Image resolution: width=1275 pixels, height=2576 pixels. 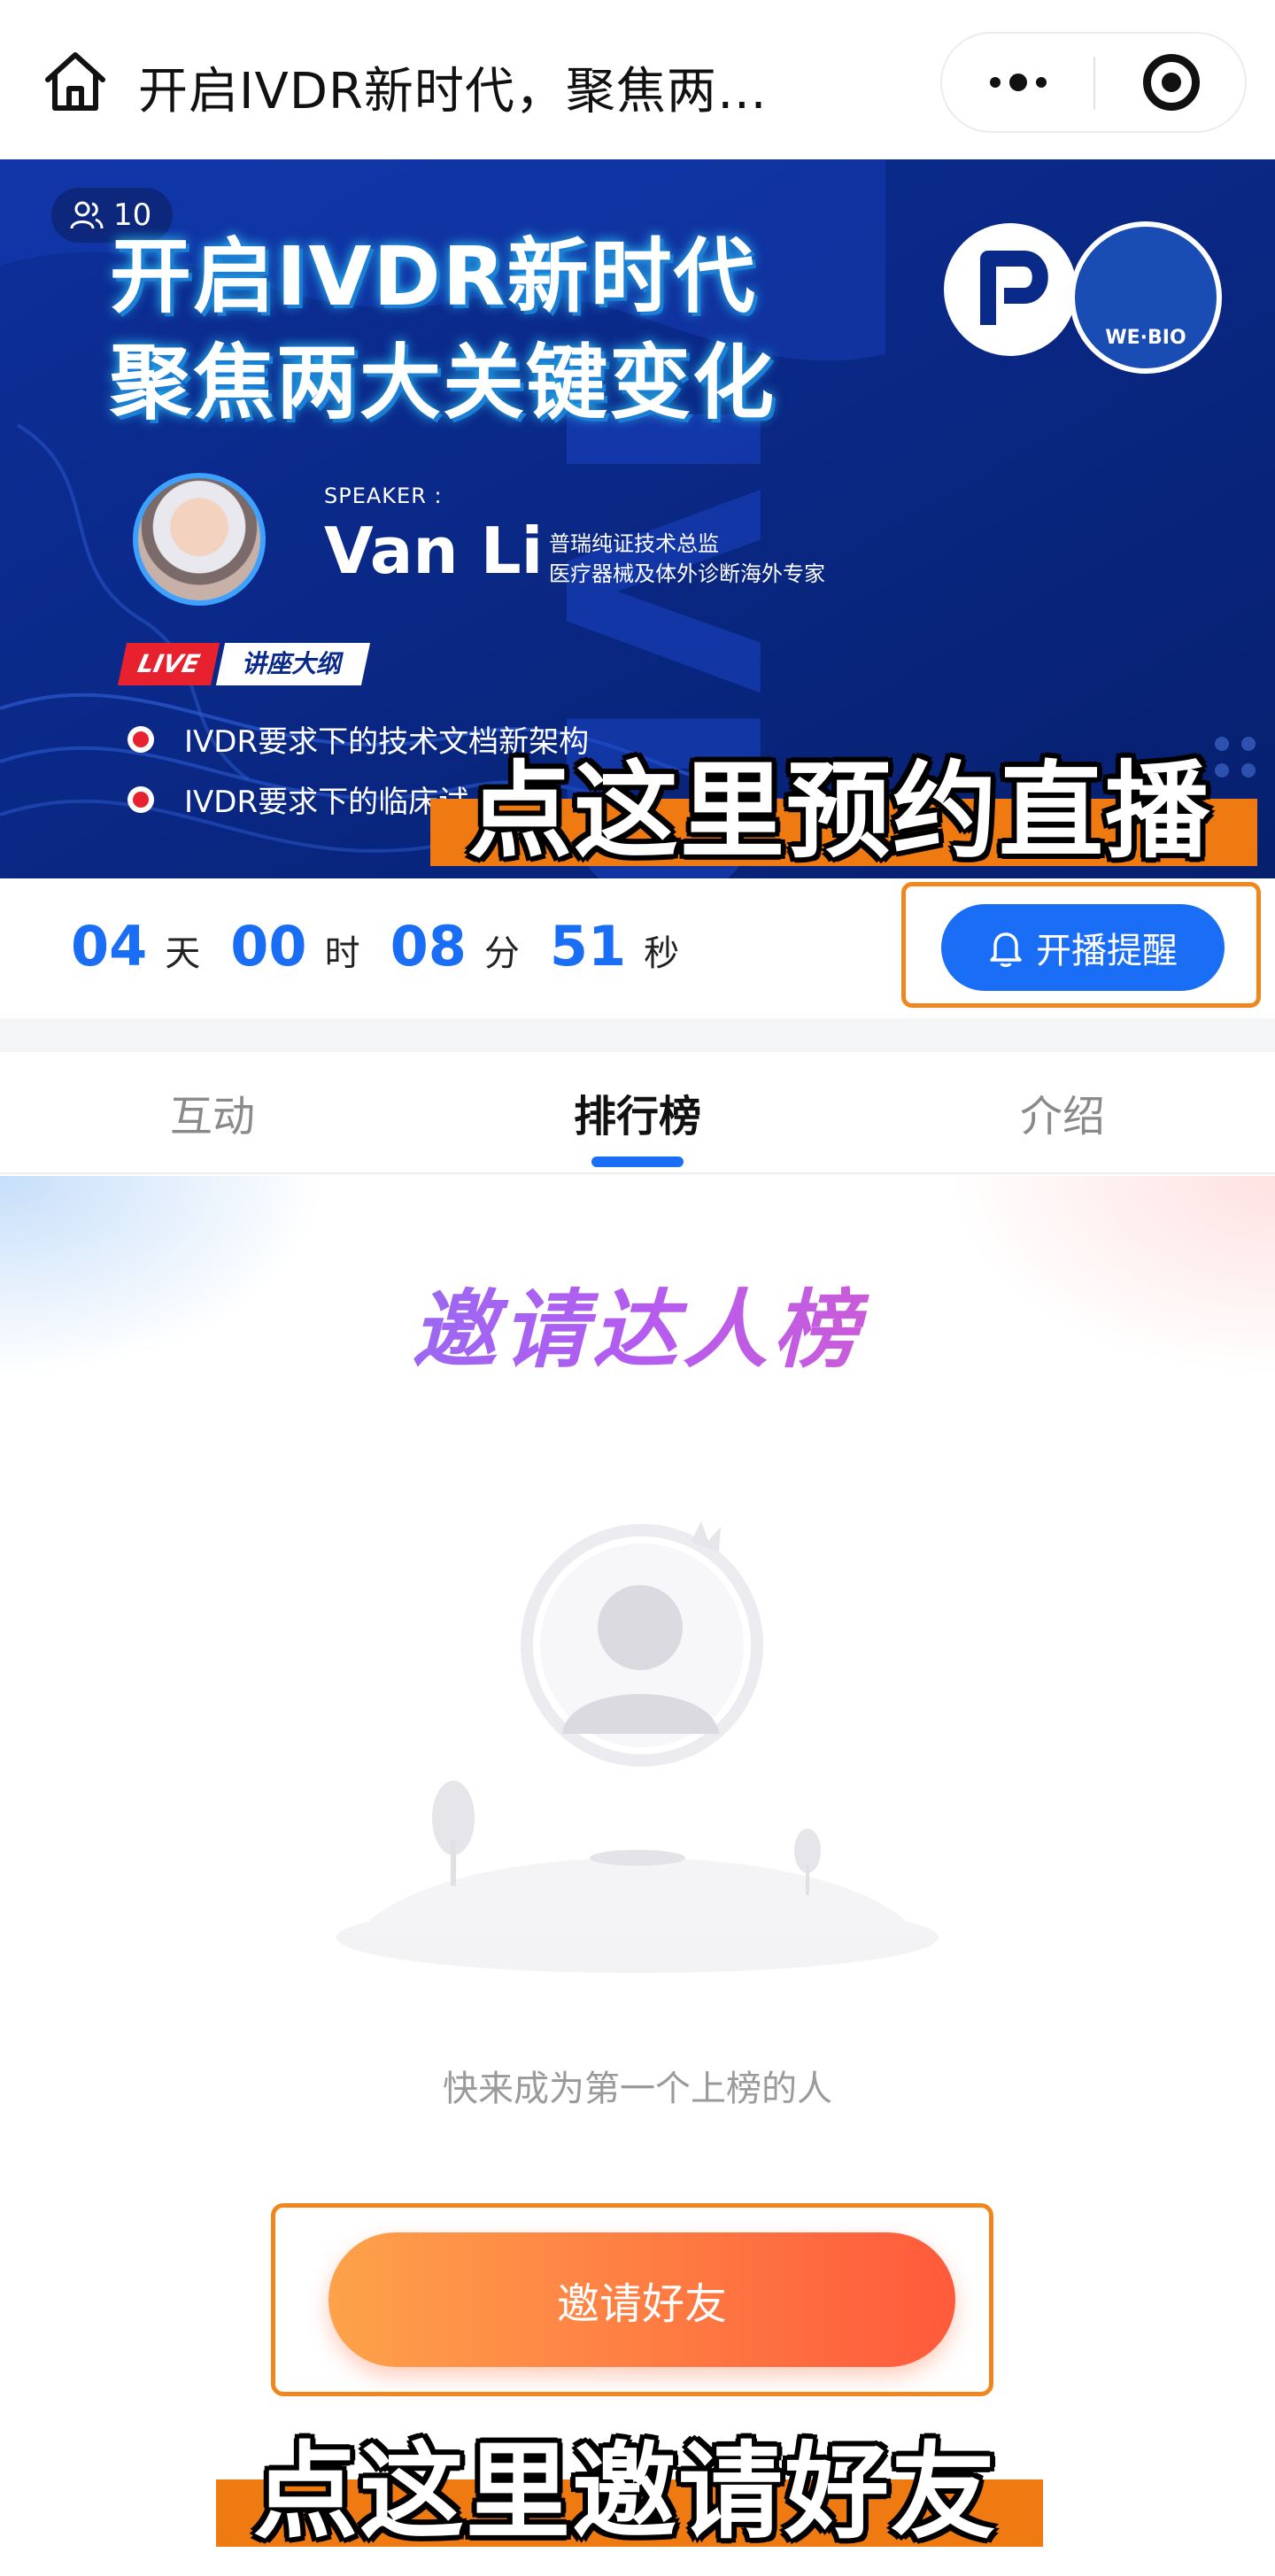 What do you see at coordinates (326, 802) in the screenshot?
I see `outline-item-text: IVDR要求下的临床试` at bounding box center [326, 802].